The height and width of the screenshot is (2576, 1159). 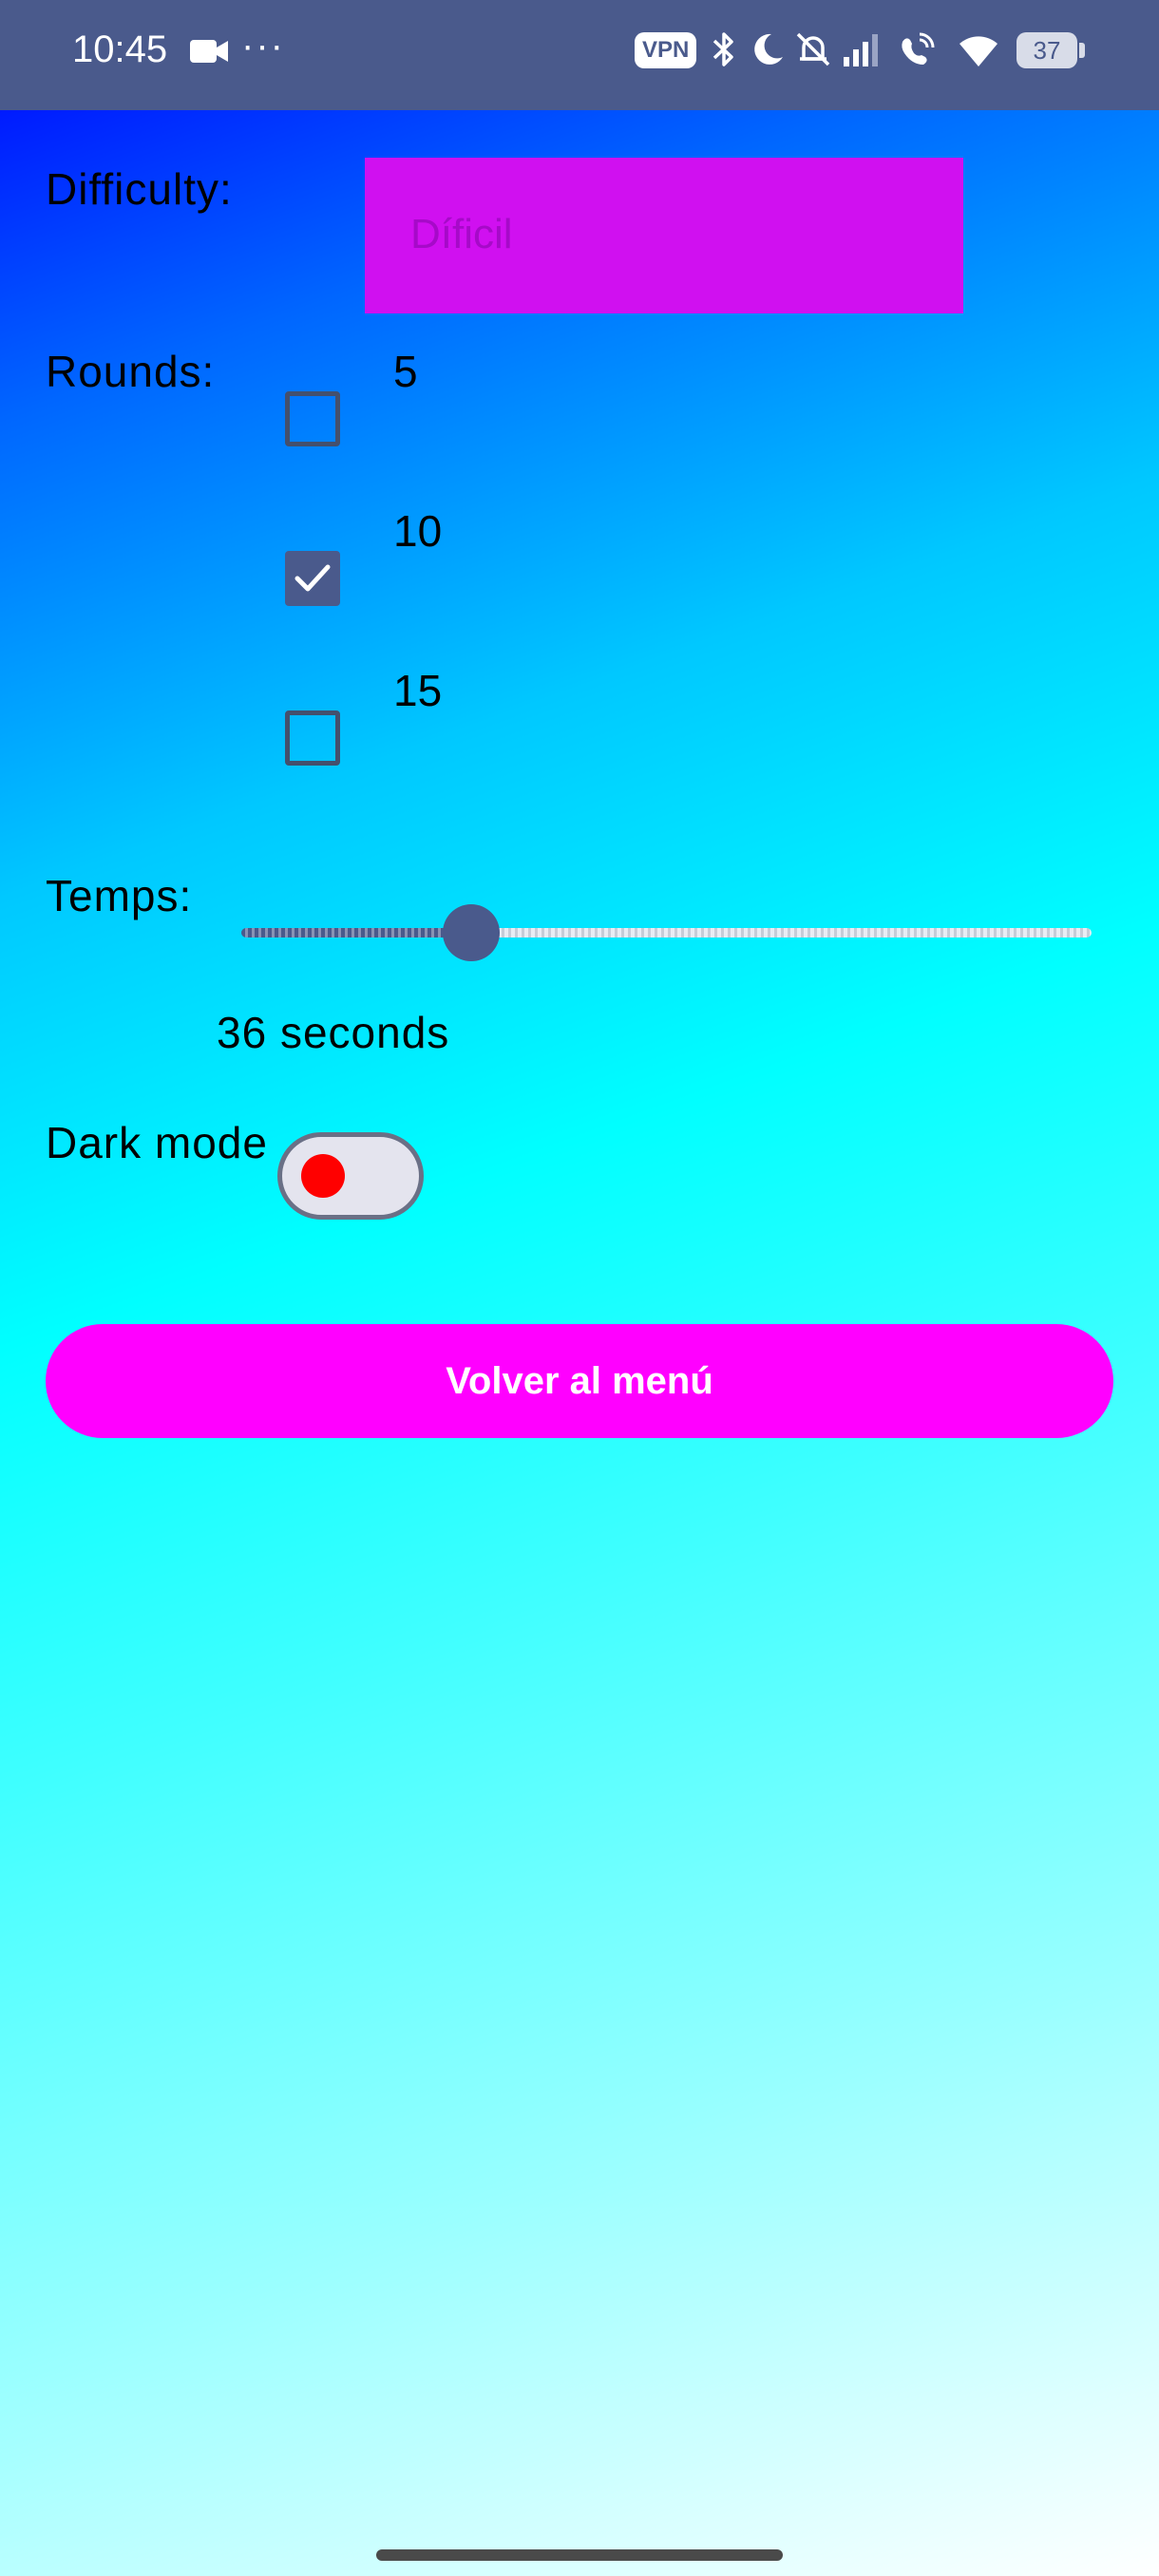 What do you see at coordinates (666, 50) in the screenshot?
I see `vpn-badge: VPN` at bounding box center [666, 50].